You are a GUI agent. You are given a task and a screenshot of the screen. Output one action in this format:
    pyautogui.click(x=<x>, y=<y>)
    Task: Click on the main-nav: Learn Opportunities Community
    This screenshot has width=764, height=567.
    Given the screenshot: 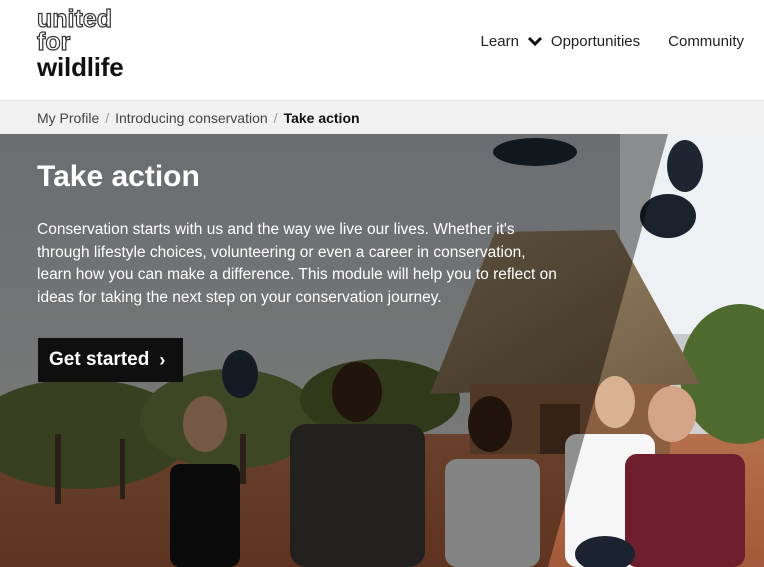 What is the action you would take?
    pyautogui.click(x=612, y=41)
    